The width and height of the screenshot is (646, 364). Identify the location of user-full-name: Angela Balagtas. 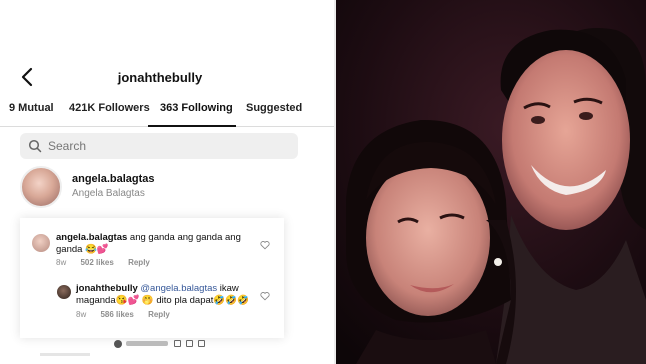
(108, 193).